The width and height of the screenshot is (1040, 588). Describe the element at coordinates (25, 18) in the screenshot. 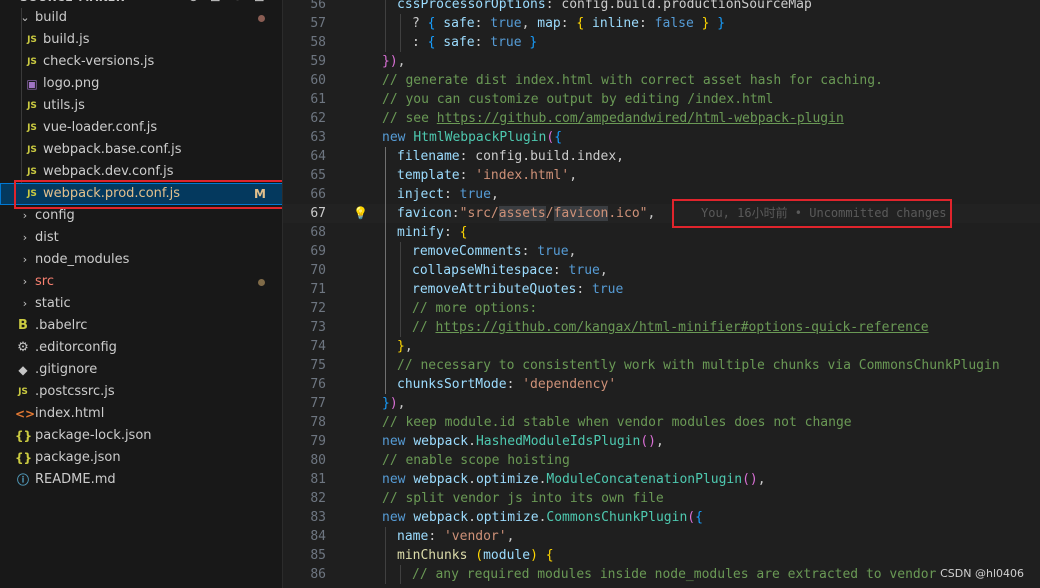

I see `chevron-down-icon: ⌄` at that location.